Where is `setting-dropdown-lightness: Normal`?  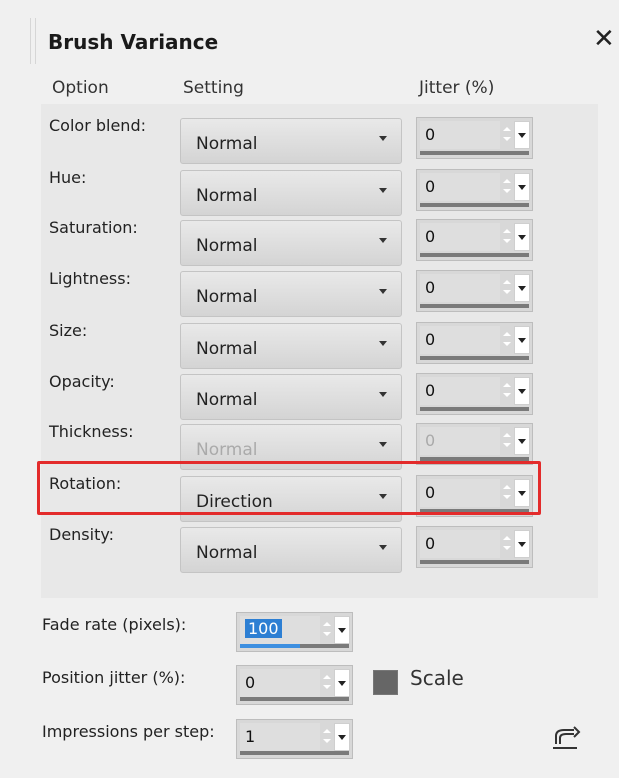
setting-dropdown-lightness: Normal is located at coordinates (291, 294).